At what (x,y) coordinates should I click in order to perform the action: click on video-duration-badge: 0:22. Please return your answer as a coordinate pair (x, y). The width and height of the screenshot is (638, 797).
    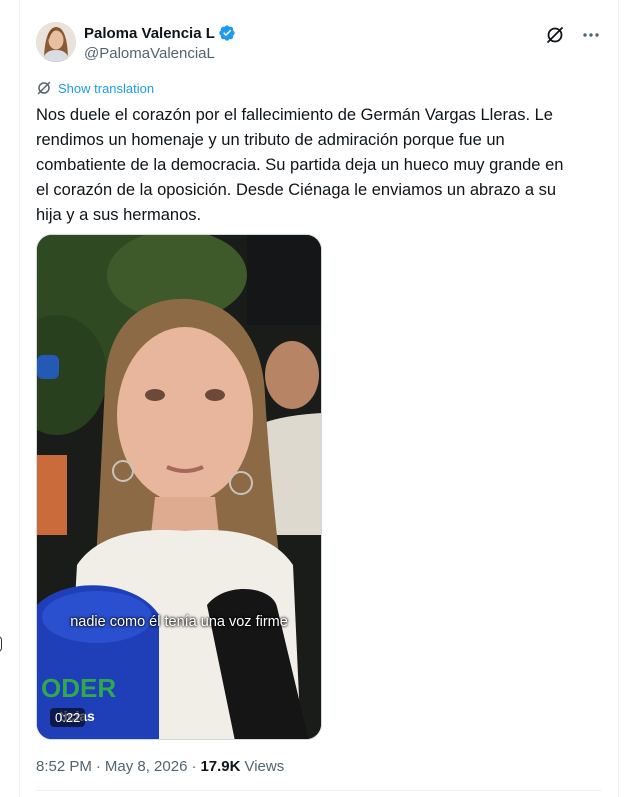
    Looking at the image, I should click on (68, 717).